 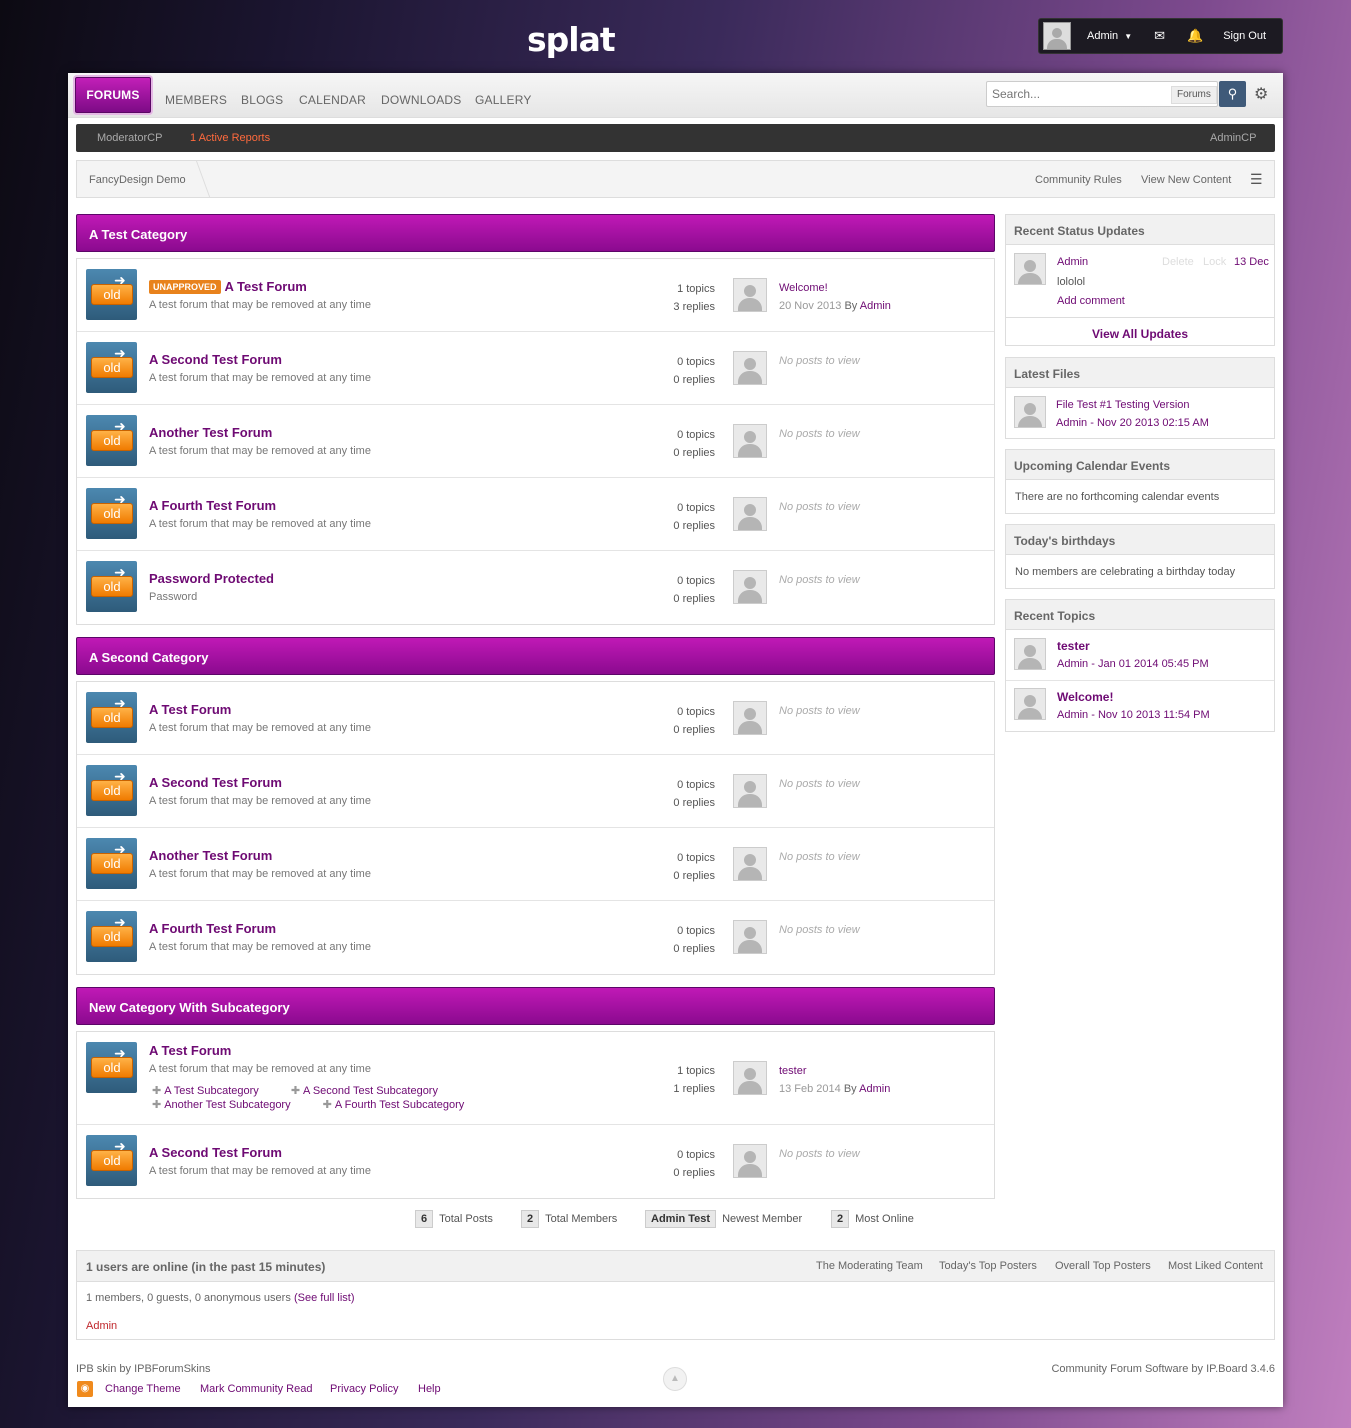 I want to click on tab-forums: FORUMS, so click(x=113, y=95).